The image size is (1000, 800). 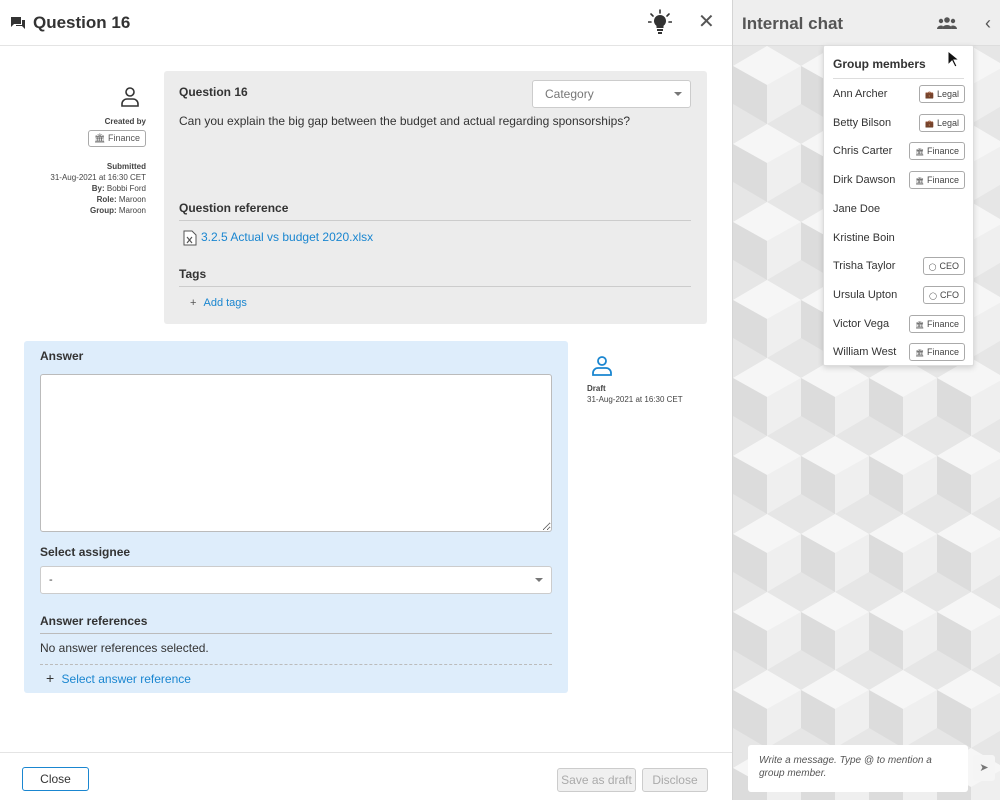 What do you see at coordinates (88, 188) in the screenshot?
I see `submitted-by: By: Bobbi Ford` at bounding box center [88, 188].